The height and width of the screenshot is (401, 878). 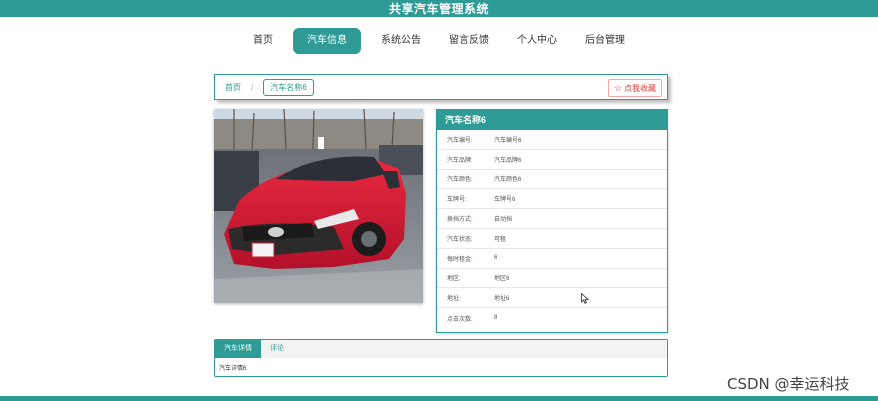 What do you see at coordinates (263, 41) in the screenshot?
I see `nav-item-home: 首页` at bounding box center [263, 41].